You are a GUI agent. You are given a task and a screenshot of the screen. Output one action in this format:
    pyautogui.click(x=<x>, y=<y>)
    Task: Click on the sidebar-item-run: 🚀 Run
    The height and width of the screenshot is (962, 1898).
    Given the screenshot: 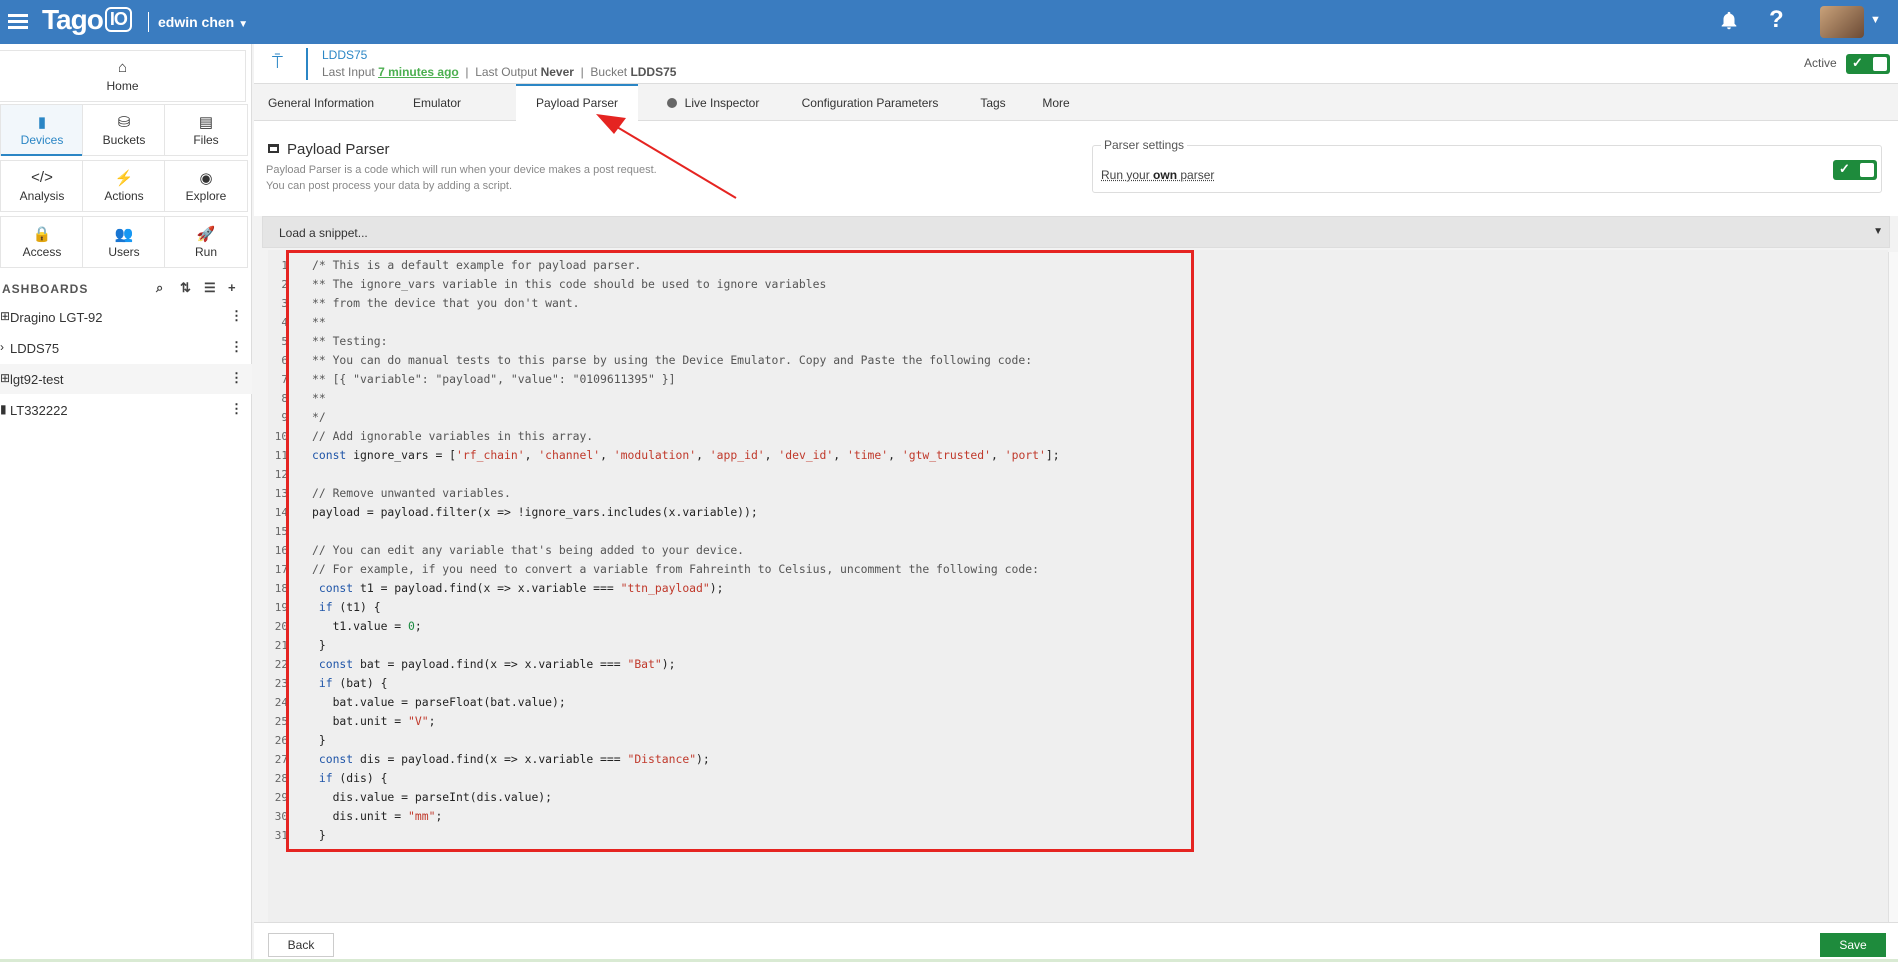 What is the action you would take?
    pyautogui.click(x=206, y=242)
    